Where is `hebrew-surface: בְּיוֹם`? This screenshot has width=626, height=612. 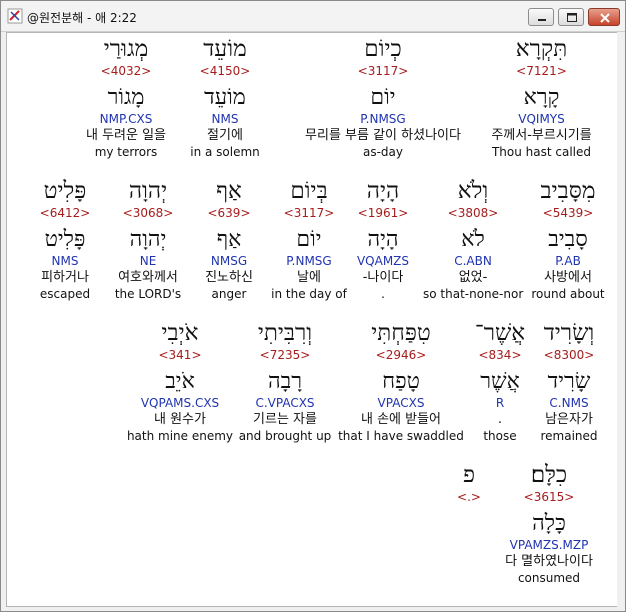
hebrew-surface: בְּיוֹם is located at coordinates (309, 191).